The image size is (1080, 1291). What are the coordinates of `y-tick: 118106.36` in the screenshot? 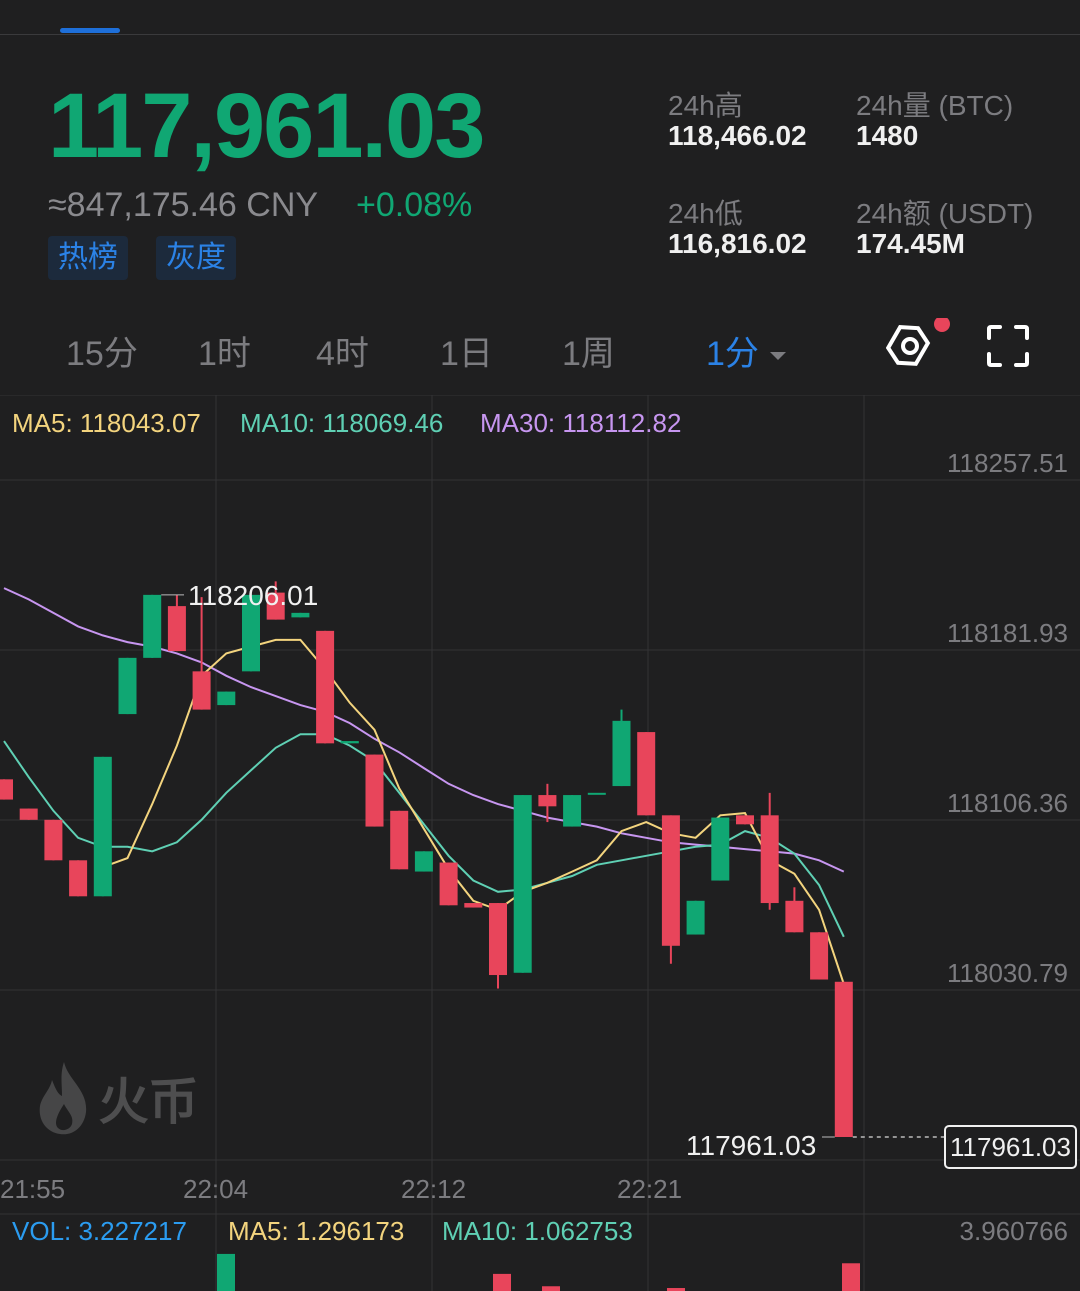 It's located at (1007, 803).